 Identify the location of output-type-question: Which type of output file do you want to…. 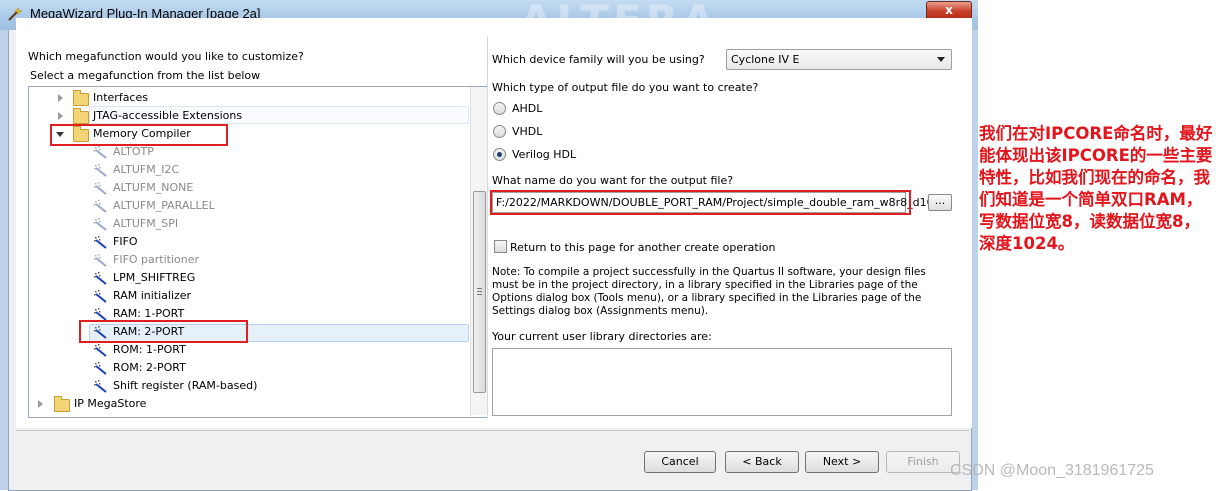
(625, 87).